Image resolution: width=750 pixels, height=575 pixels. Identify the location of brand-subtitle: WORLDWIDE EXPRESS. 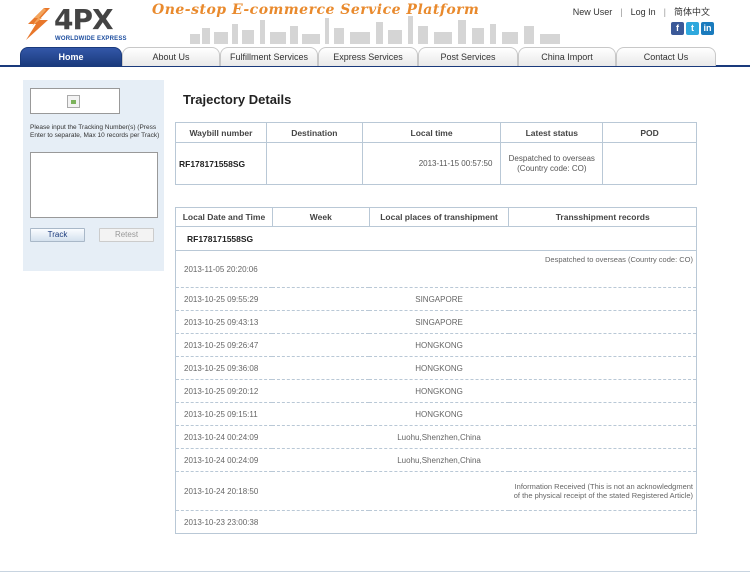
(91, 39).